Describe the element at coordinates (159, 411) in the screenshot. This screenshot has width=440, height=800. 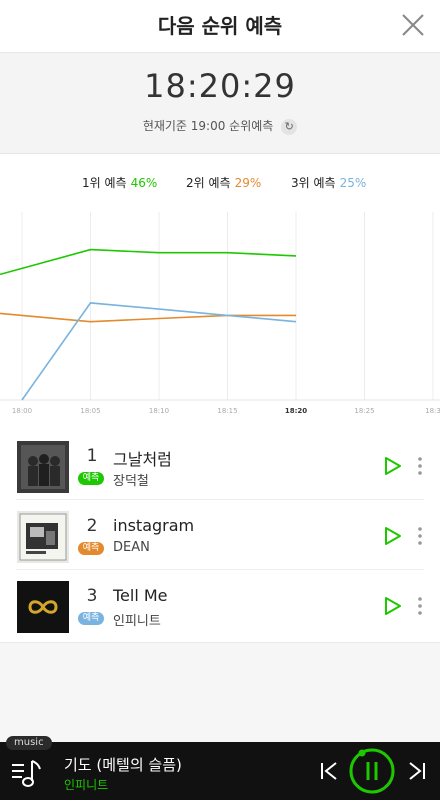
I see `x-tick-label: 18:10` at that location.